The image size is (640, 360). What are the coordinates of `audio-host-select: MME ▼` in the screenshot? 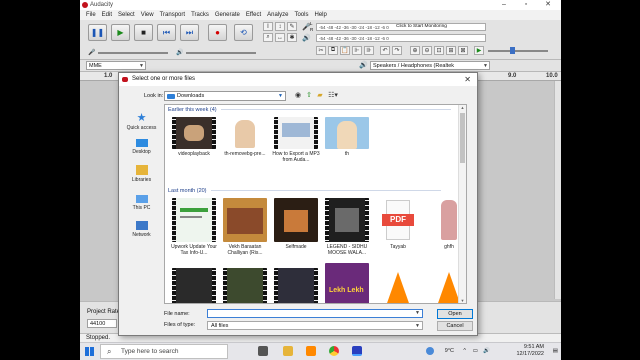 It's located at (116, 65).